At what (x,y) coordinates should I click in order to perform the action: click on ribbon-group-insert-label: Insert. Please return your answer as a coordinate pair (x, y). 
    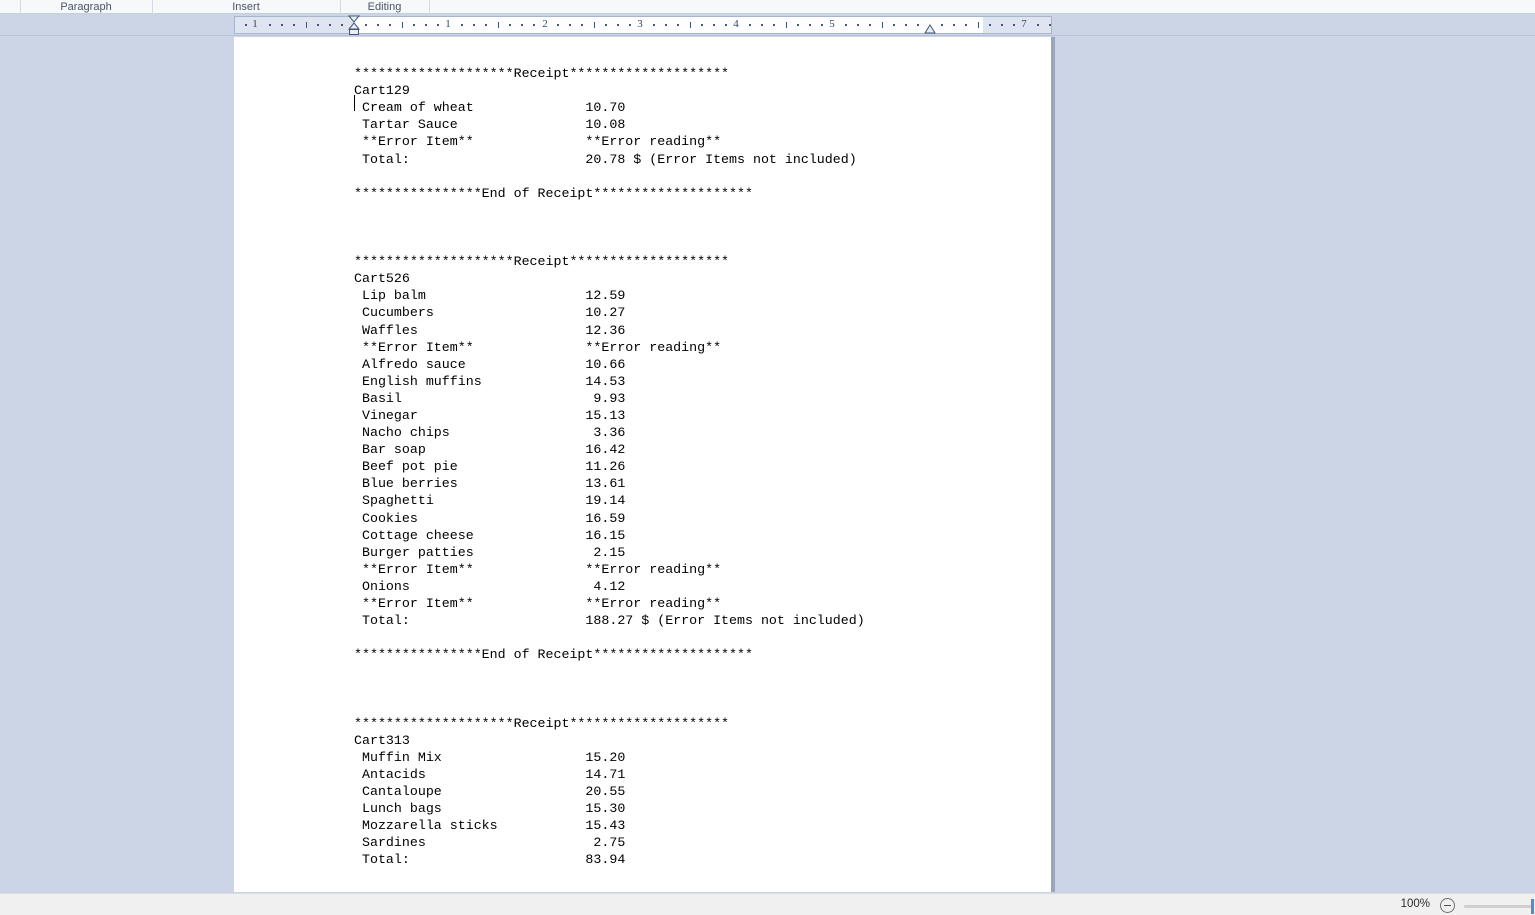
    Looking at the image, I should click on (246, 7).